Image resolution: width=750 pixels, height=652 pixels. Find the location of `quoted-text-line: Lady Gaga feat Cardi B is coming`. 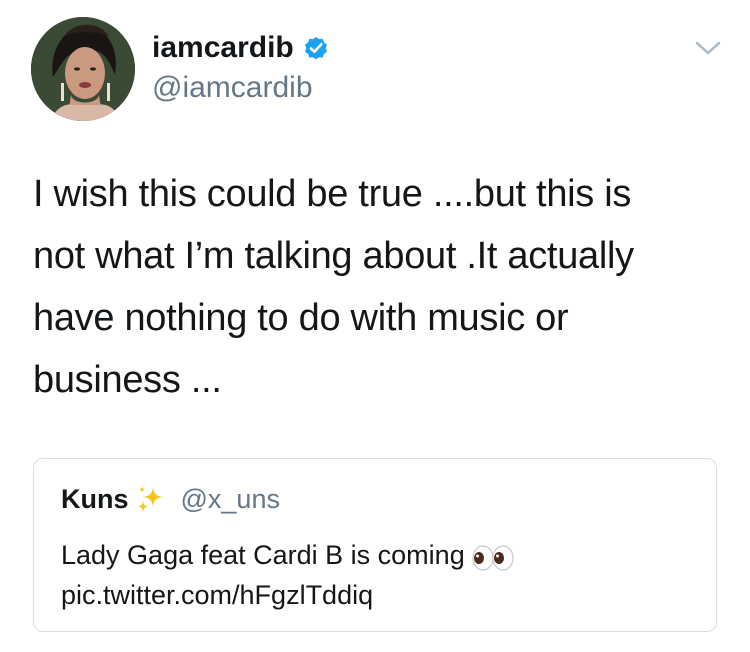

quoted-text-line: Lady Gaga feat Cardi B is coming is located at coordinates (381, 555).